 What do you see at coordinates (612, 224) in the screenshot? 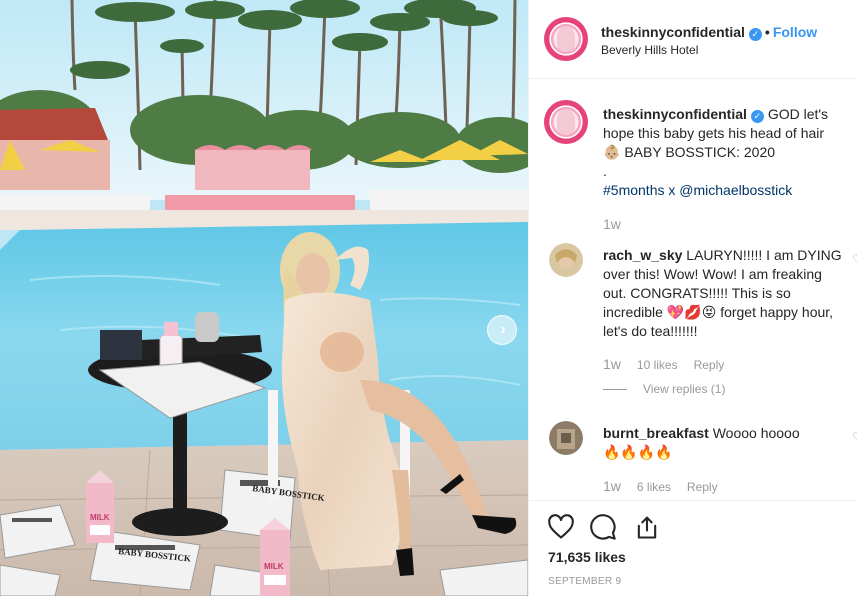
I see `caption-time: 1w` at bounding box center [612, 224].